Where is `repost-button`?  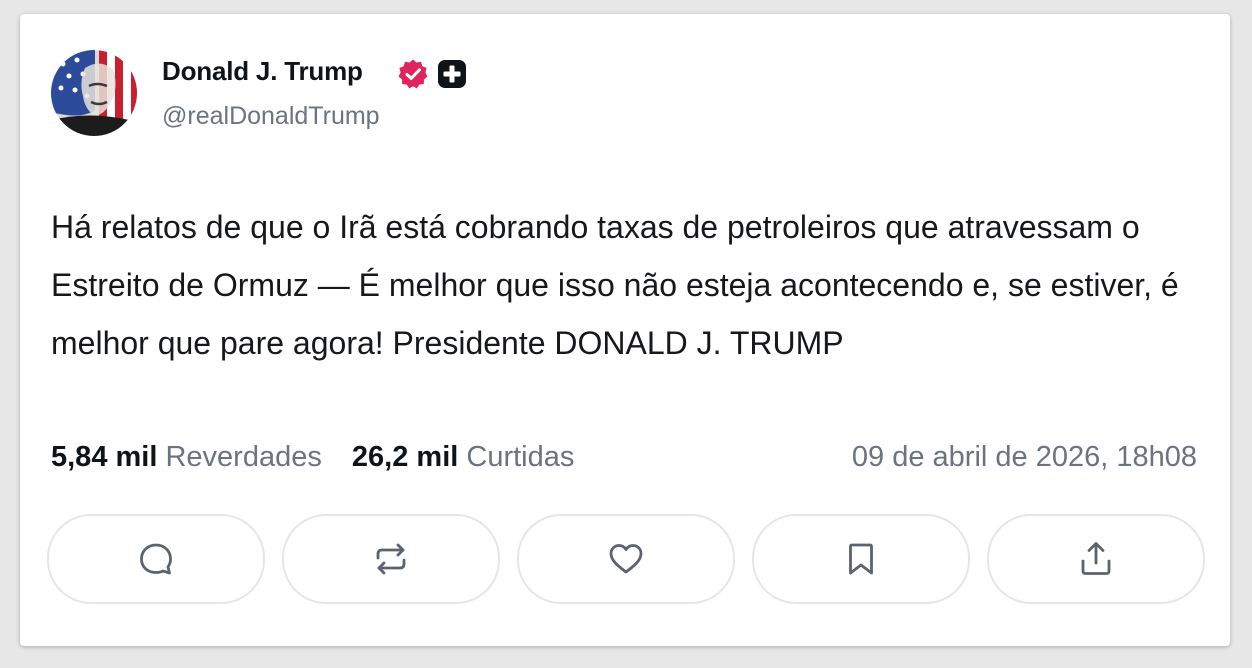 repost-button is located at coordinates (391, 559).